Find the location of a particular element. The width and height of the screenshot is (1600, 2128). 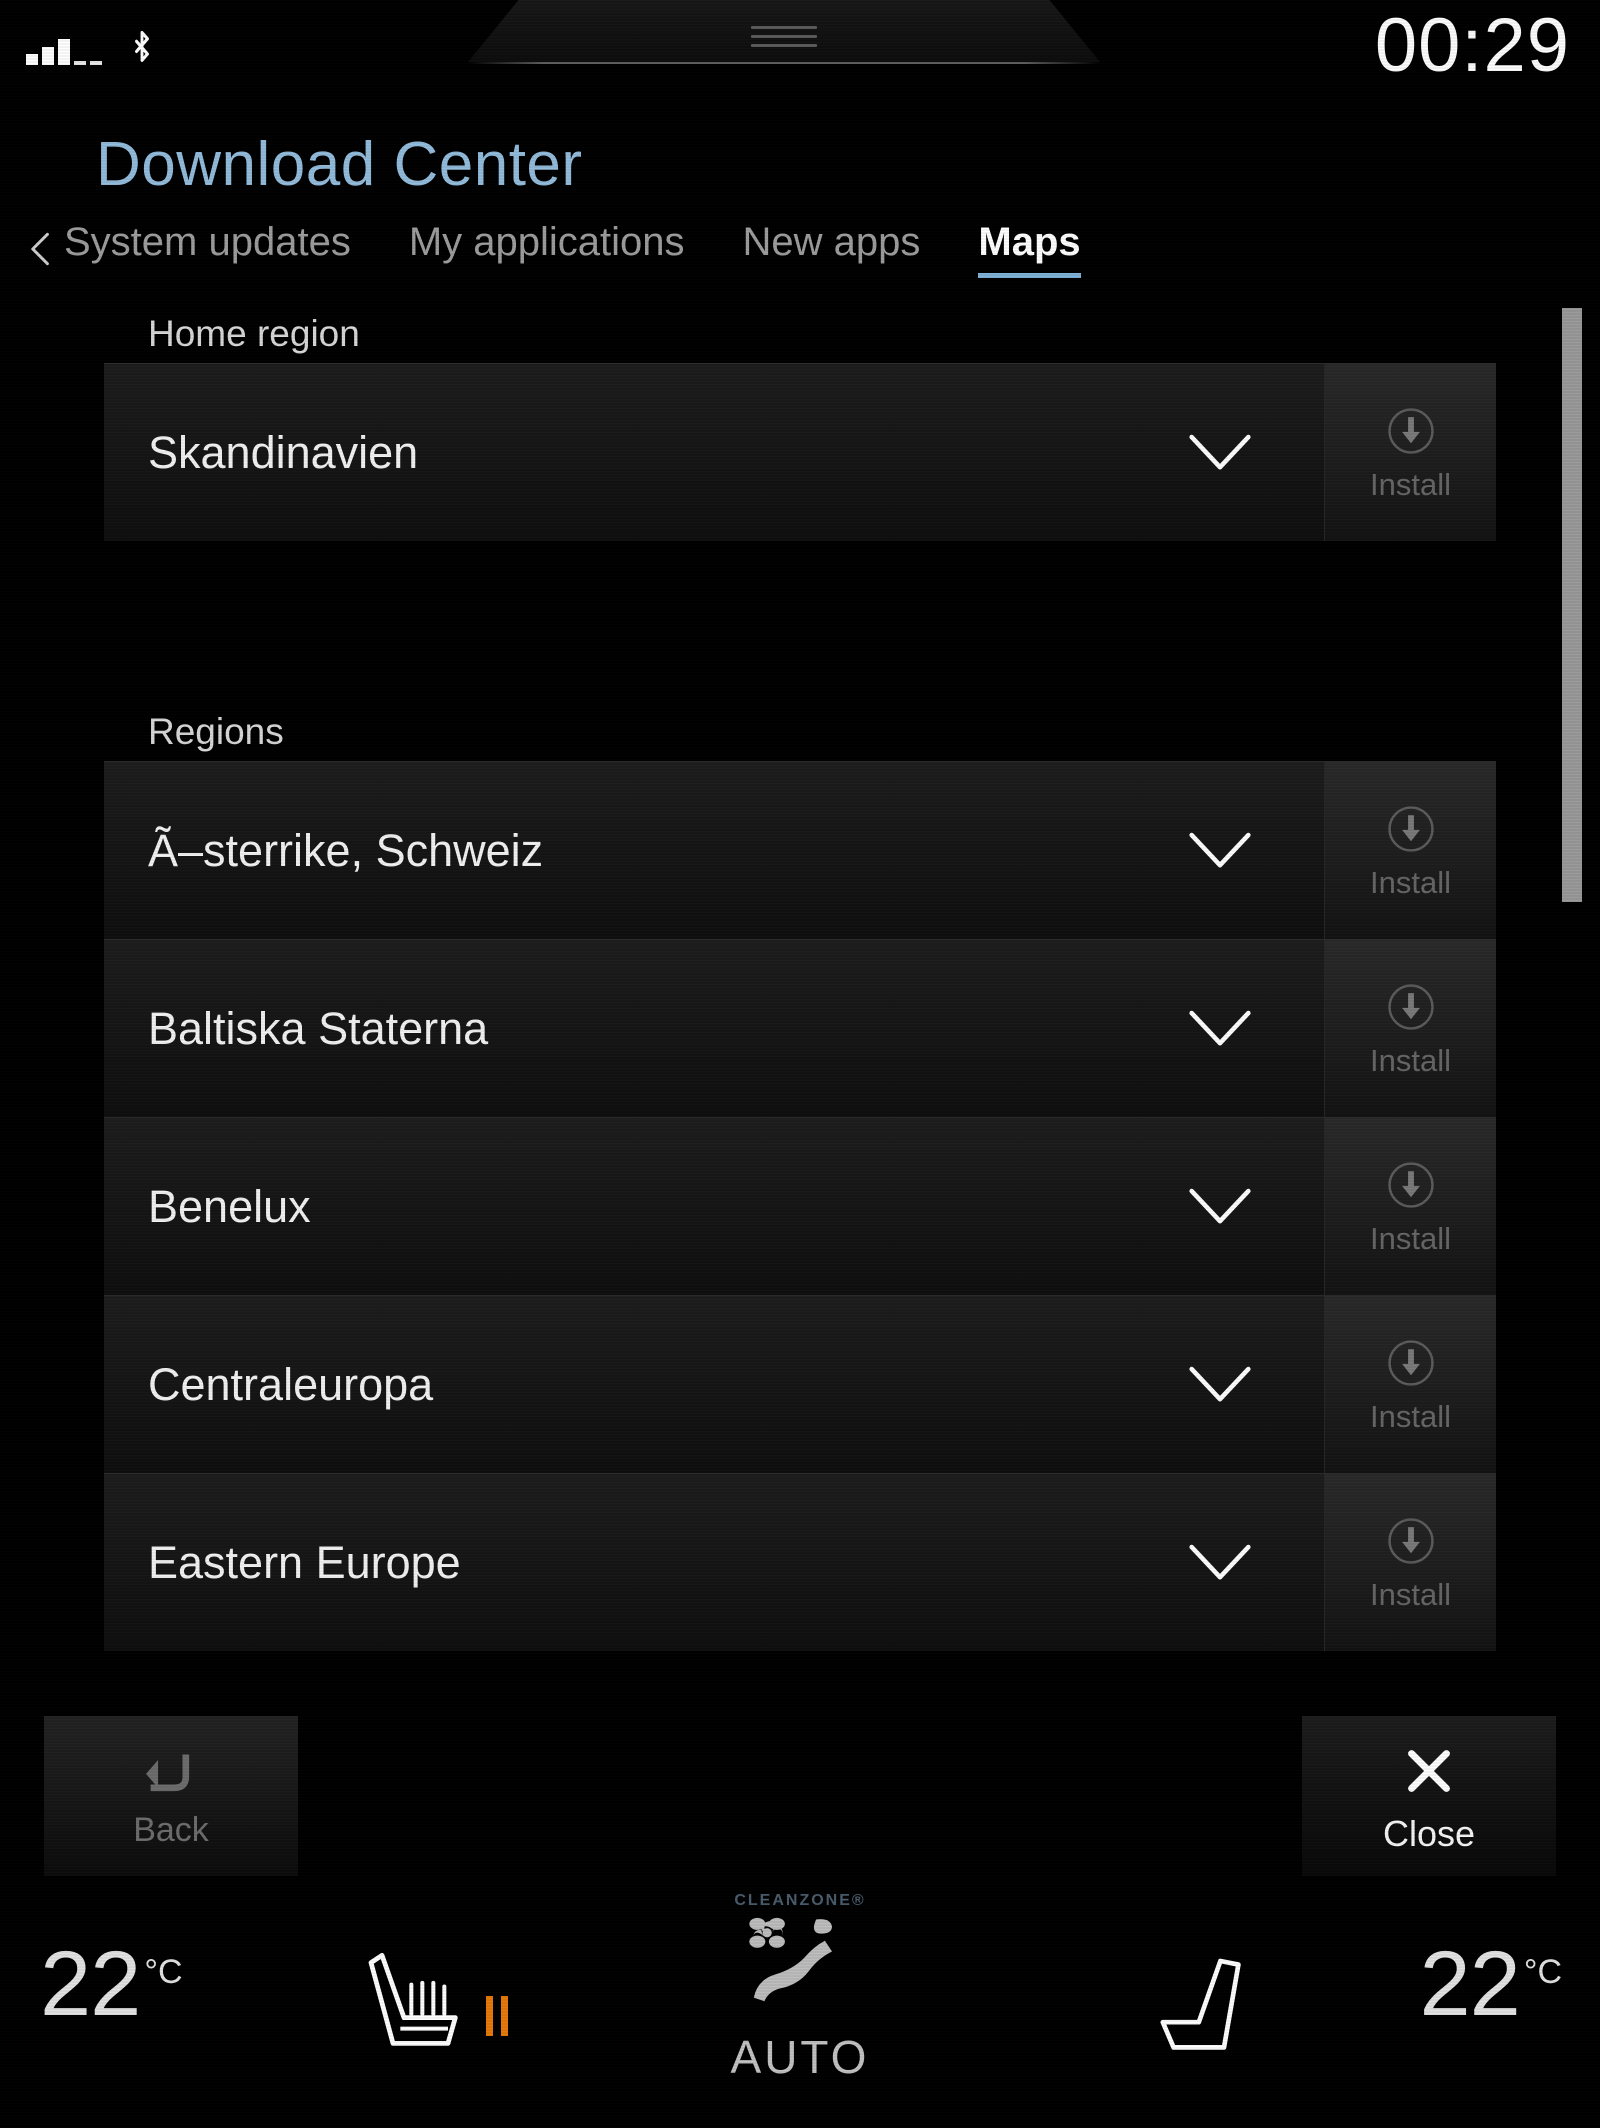

close-x-icon is located at coordinates (1429, 1771).